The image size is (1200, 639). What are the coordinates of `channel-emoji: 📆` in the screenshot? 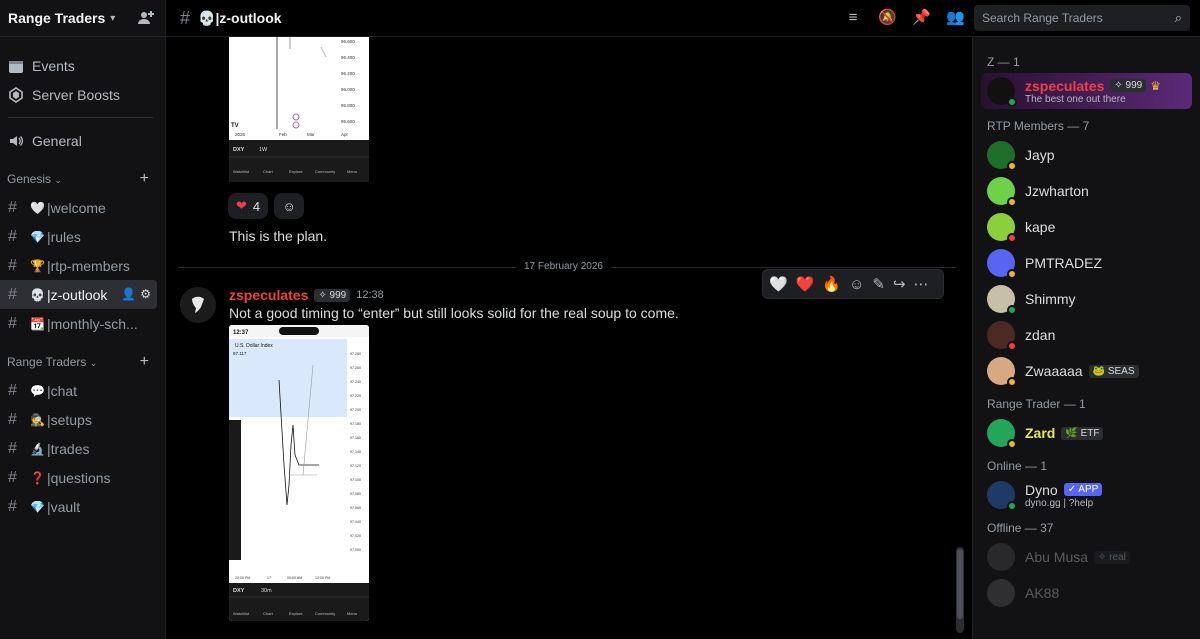 It's located at (37, 323).